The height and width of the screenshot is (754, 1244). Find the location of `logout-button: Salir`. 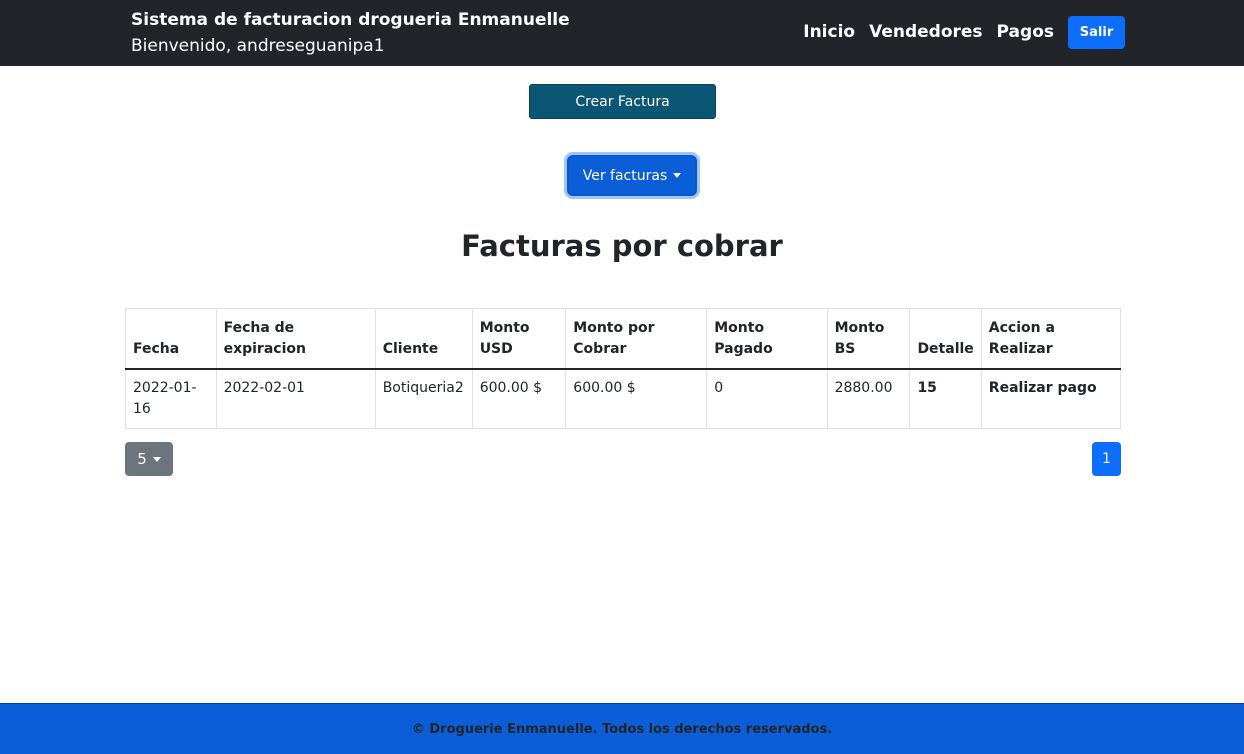

logout-button: Salir is located at coordinates (1096, 32).